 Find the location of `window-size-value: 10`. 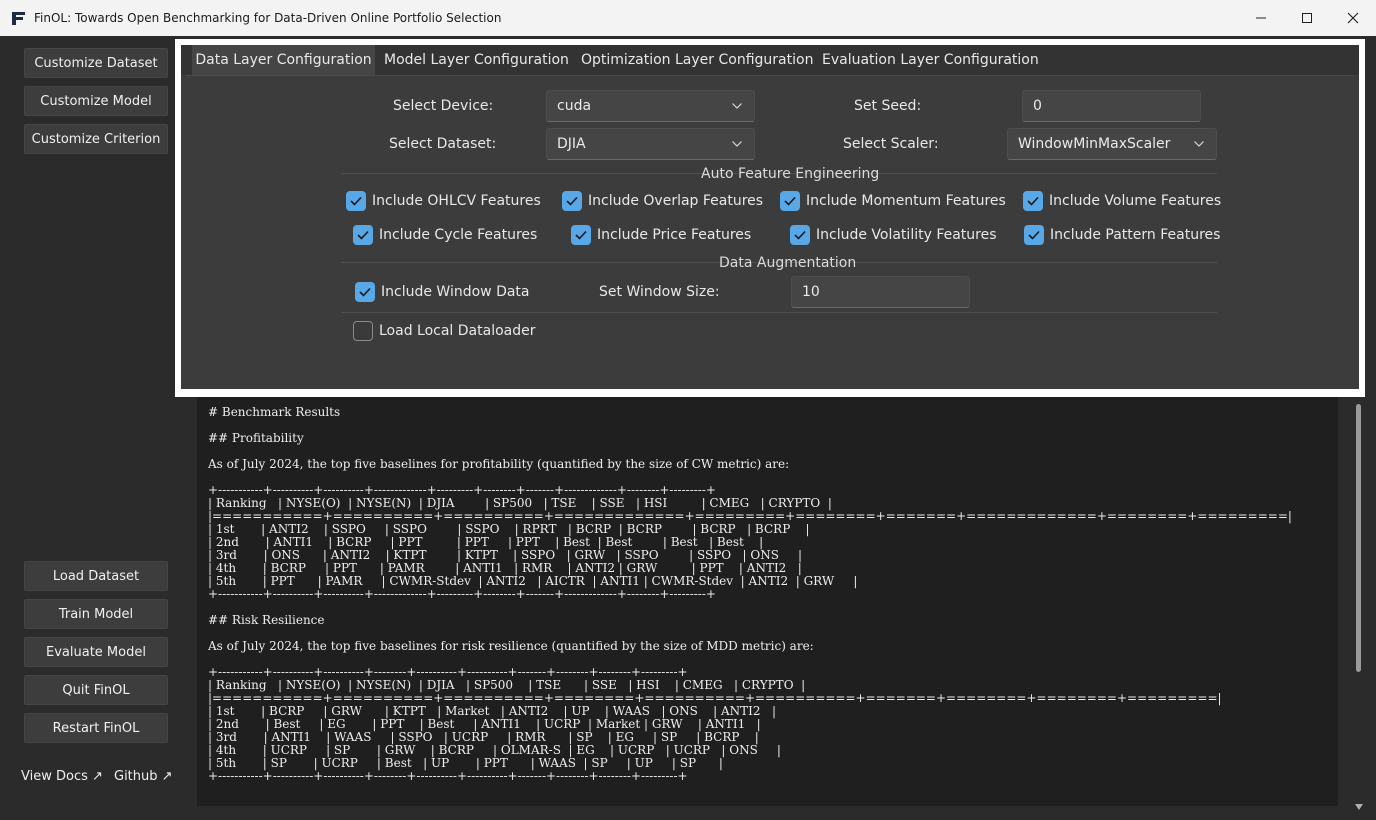

window-size-value: 10 is located at coordinates (811, 292).